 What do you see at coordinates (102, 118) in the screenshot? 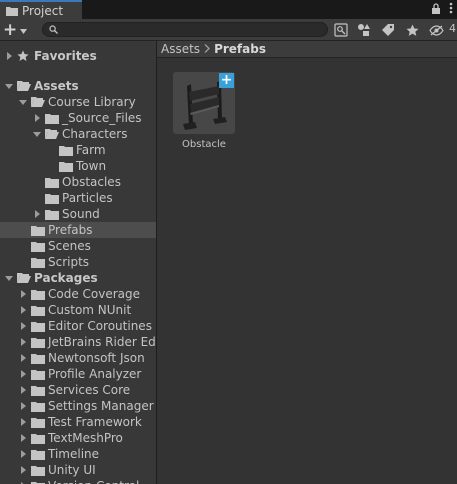
I see `tree-item-label: _Source_Files` at bounding box center [102, 118].